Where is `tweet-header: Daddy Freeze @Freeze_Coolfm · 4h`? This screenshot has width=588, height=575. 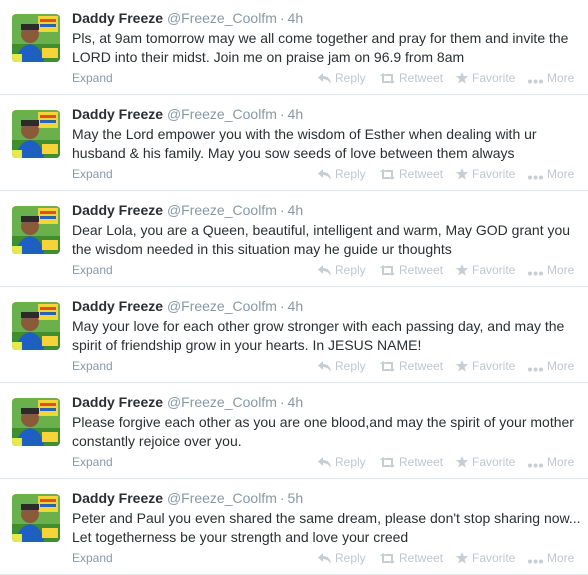 tweet-header: Daddy Freeze @Freeze_Coolfm · 4h is located at coordinates (187, 210).